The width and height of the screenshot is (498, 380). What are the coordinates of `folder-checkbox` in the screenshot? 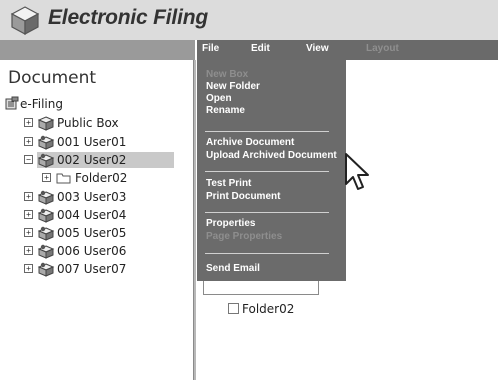 It's located at (233, 308).